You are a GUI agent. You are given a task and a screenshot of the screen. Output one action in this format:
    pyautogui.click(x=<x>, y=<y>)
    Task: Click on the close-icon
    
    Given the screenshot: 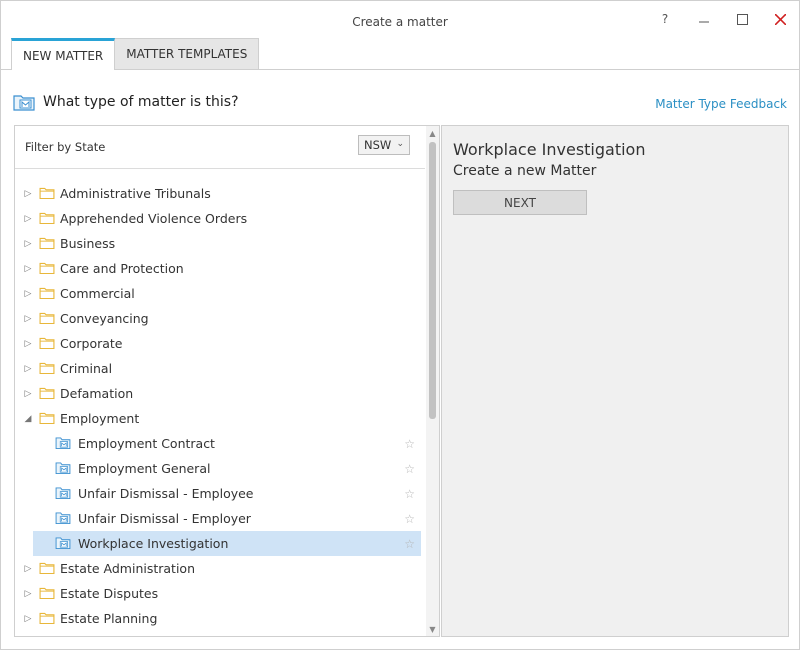 What is the action you would take?
    pyautogui.click(x=780, y=19)
    